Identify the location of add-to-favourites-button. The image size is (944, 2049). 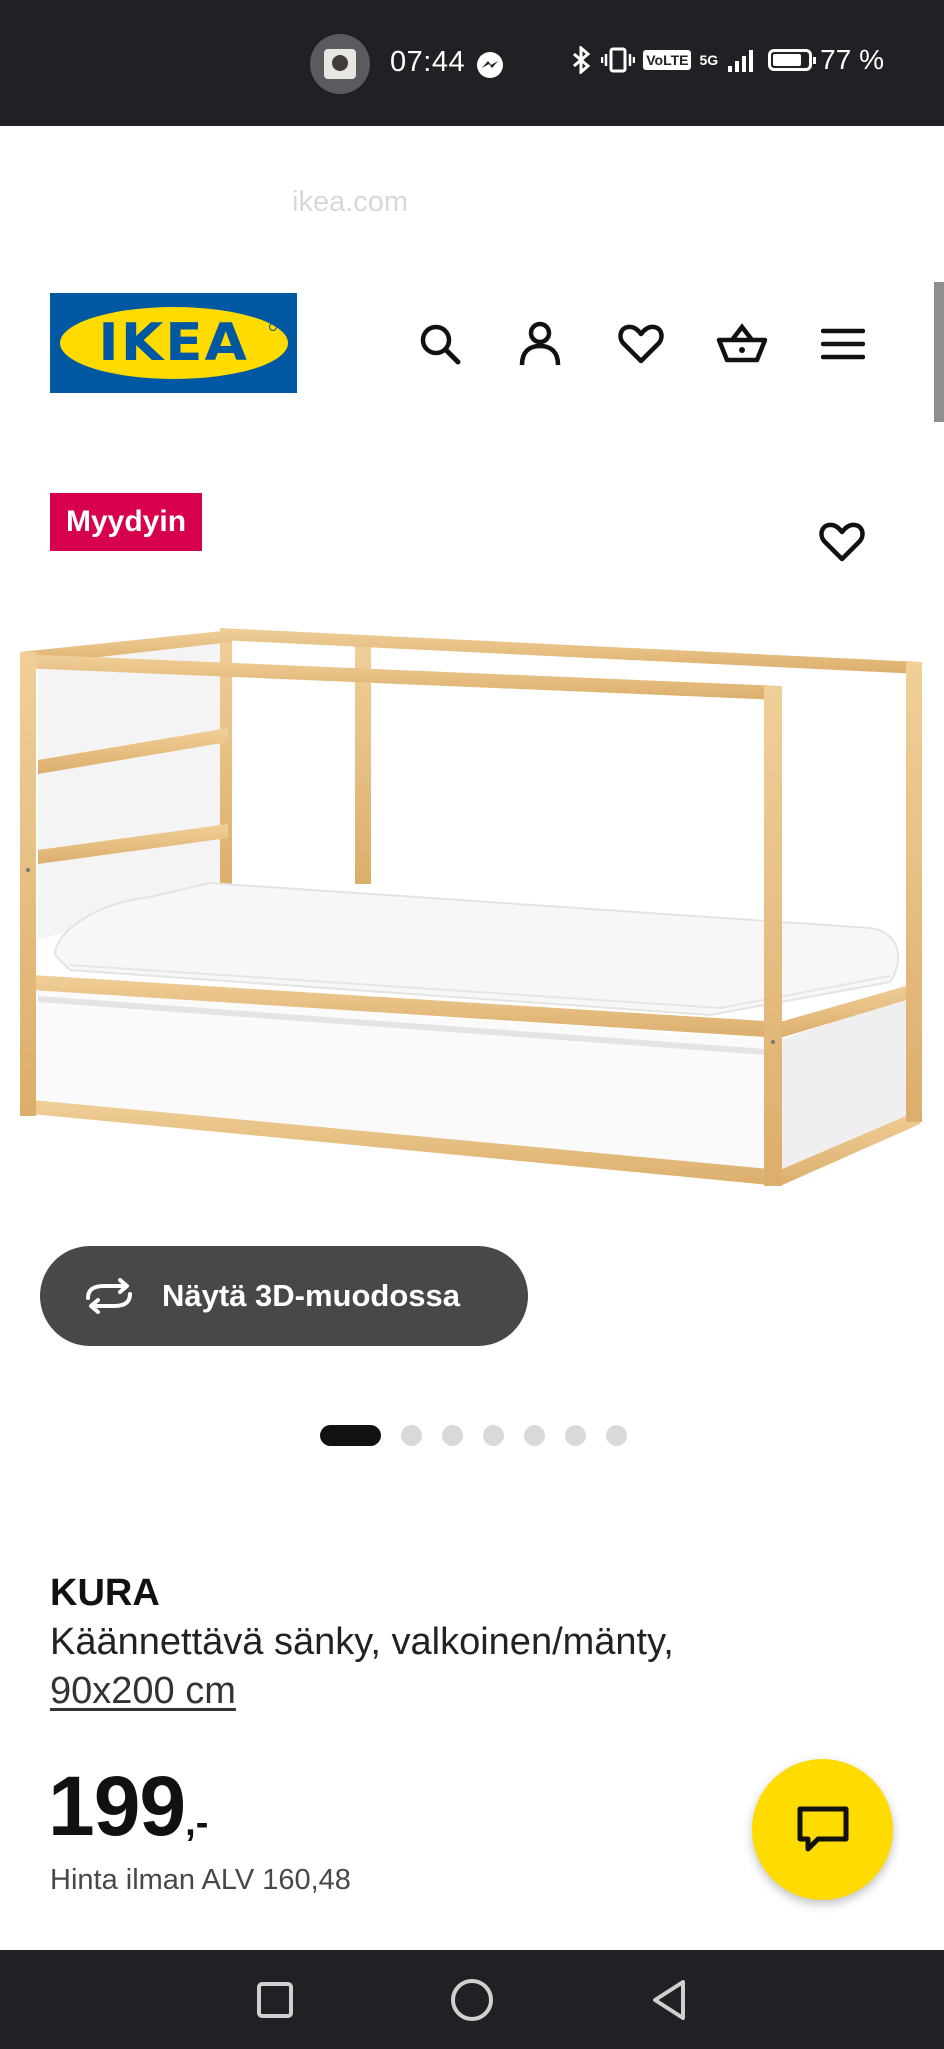
(842, 542).